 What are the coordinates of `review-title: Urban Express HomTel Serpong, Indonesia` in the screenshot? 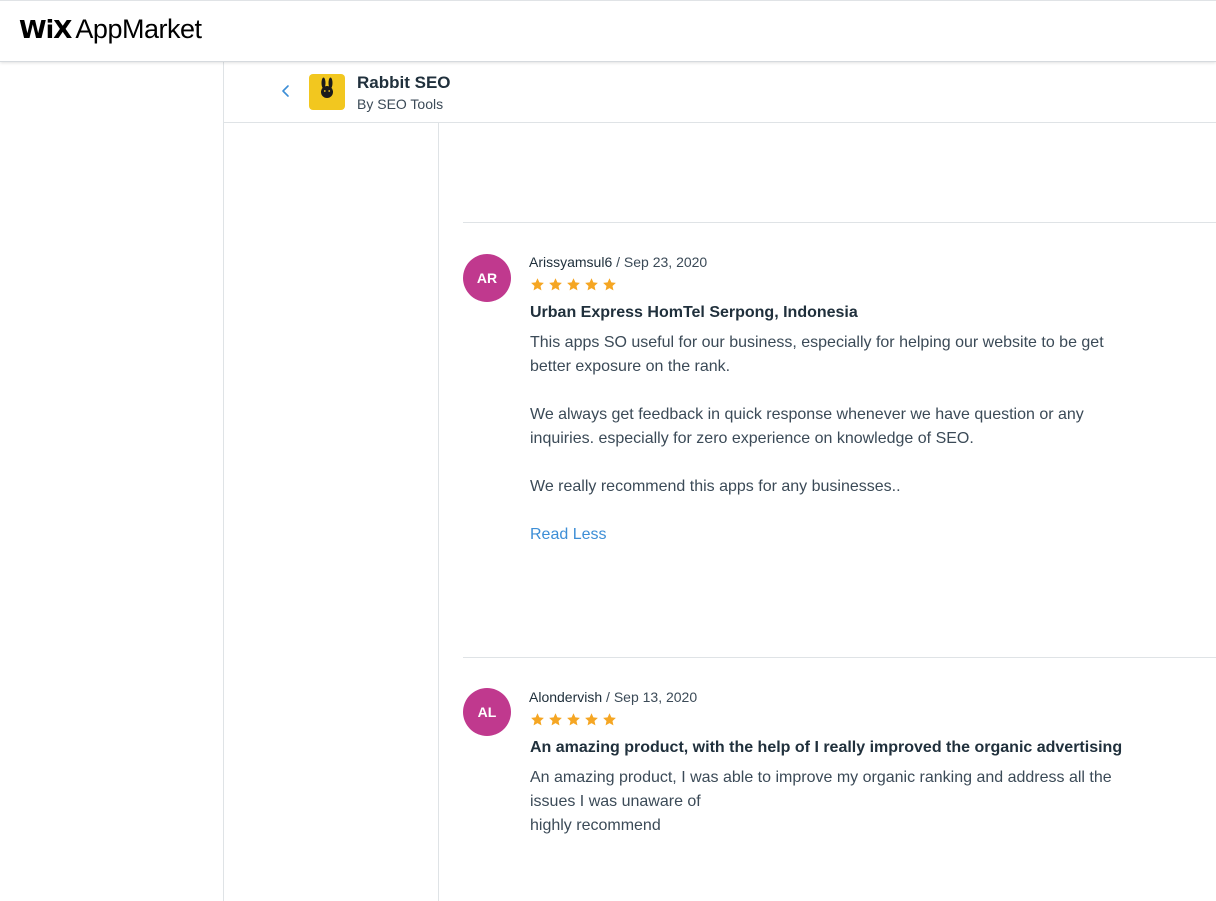 It's located at (694, 312).